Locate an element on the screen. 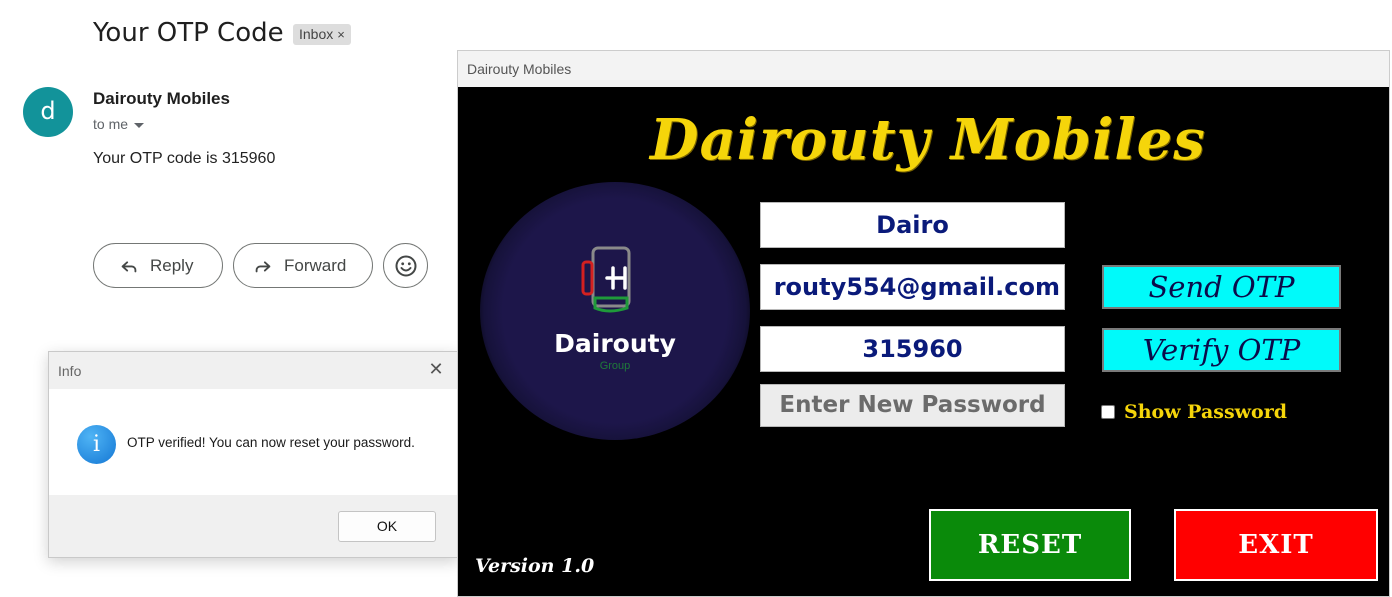  recipient-details-toggle: to me is located at coordinates (119, 124).